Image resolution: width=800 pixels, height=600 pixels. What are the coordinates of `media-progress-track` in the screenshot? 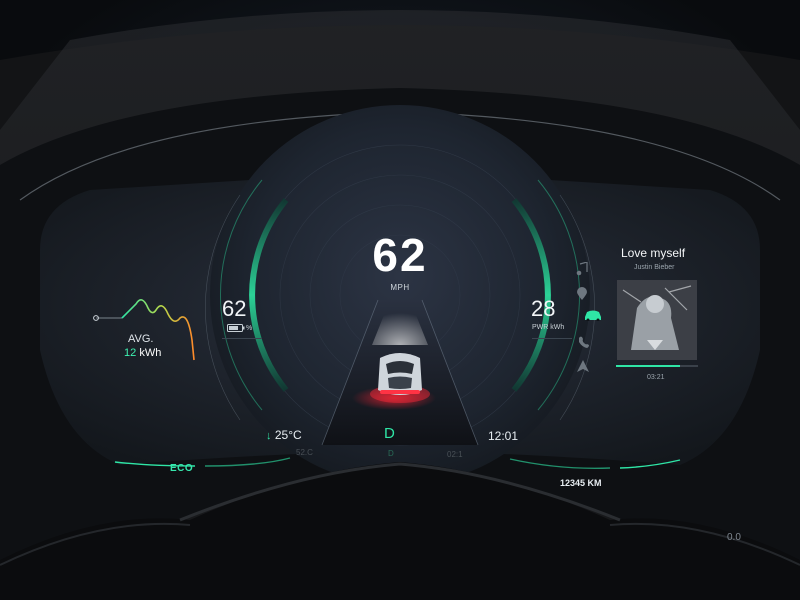 It's located at (657, 366).